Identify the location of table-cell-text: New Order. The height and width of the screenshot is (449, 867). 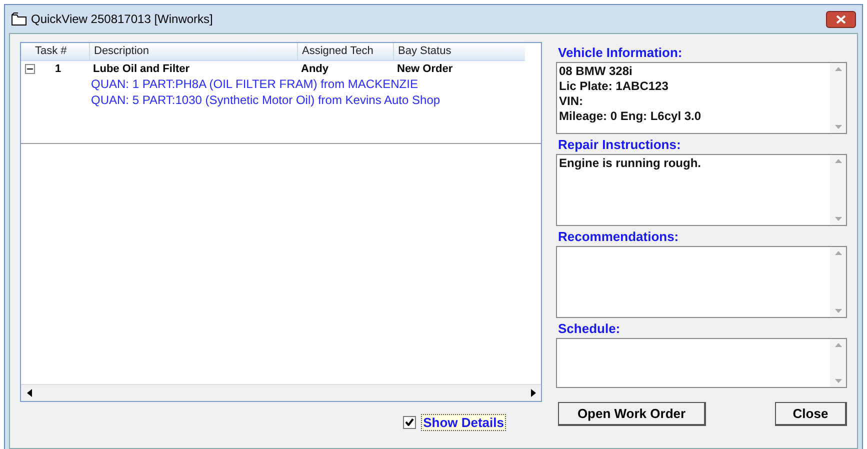
(425, 68).